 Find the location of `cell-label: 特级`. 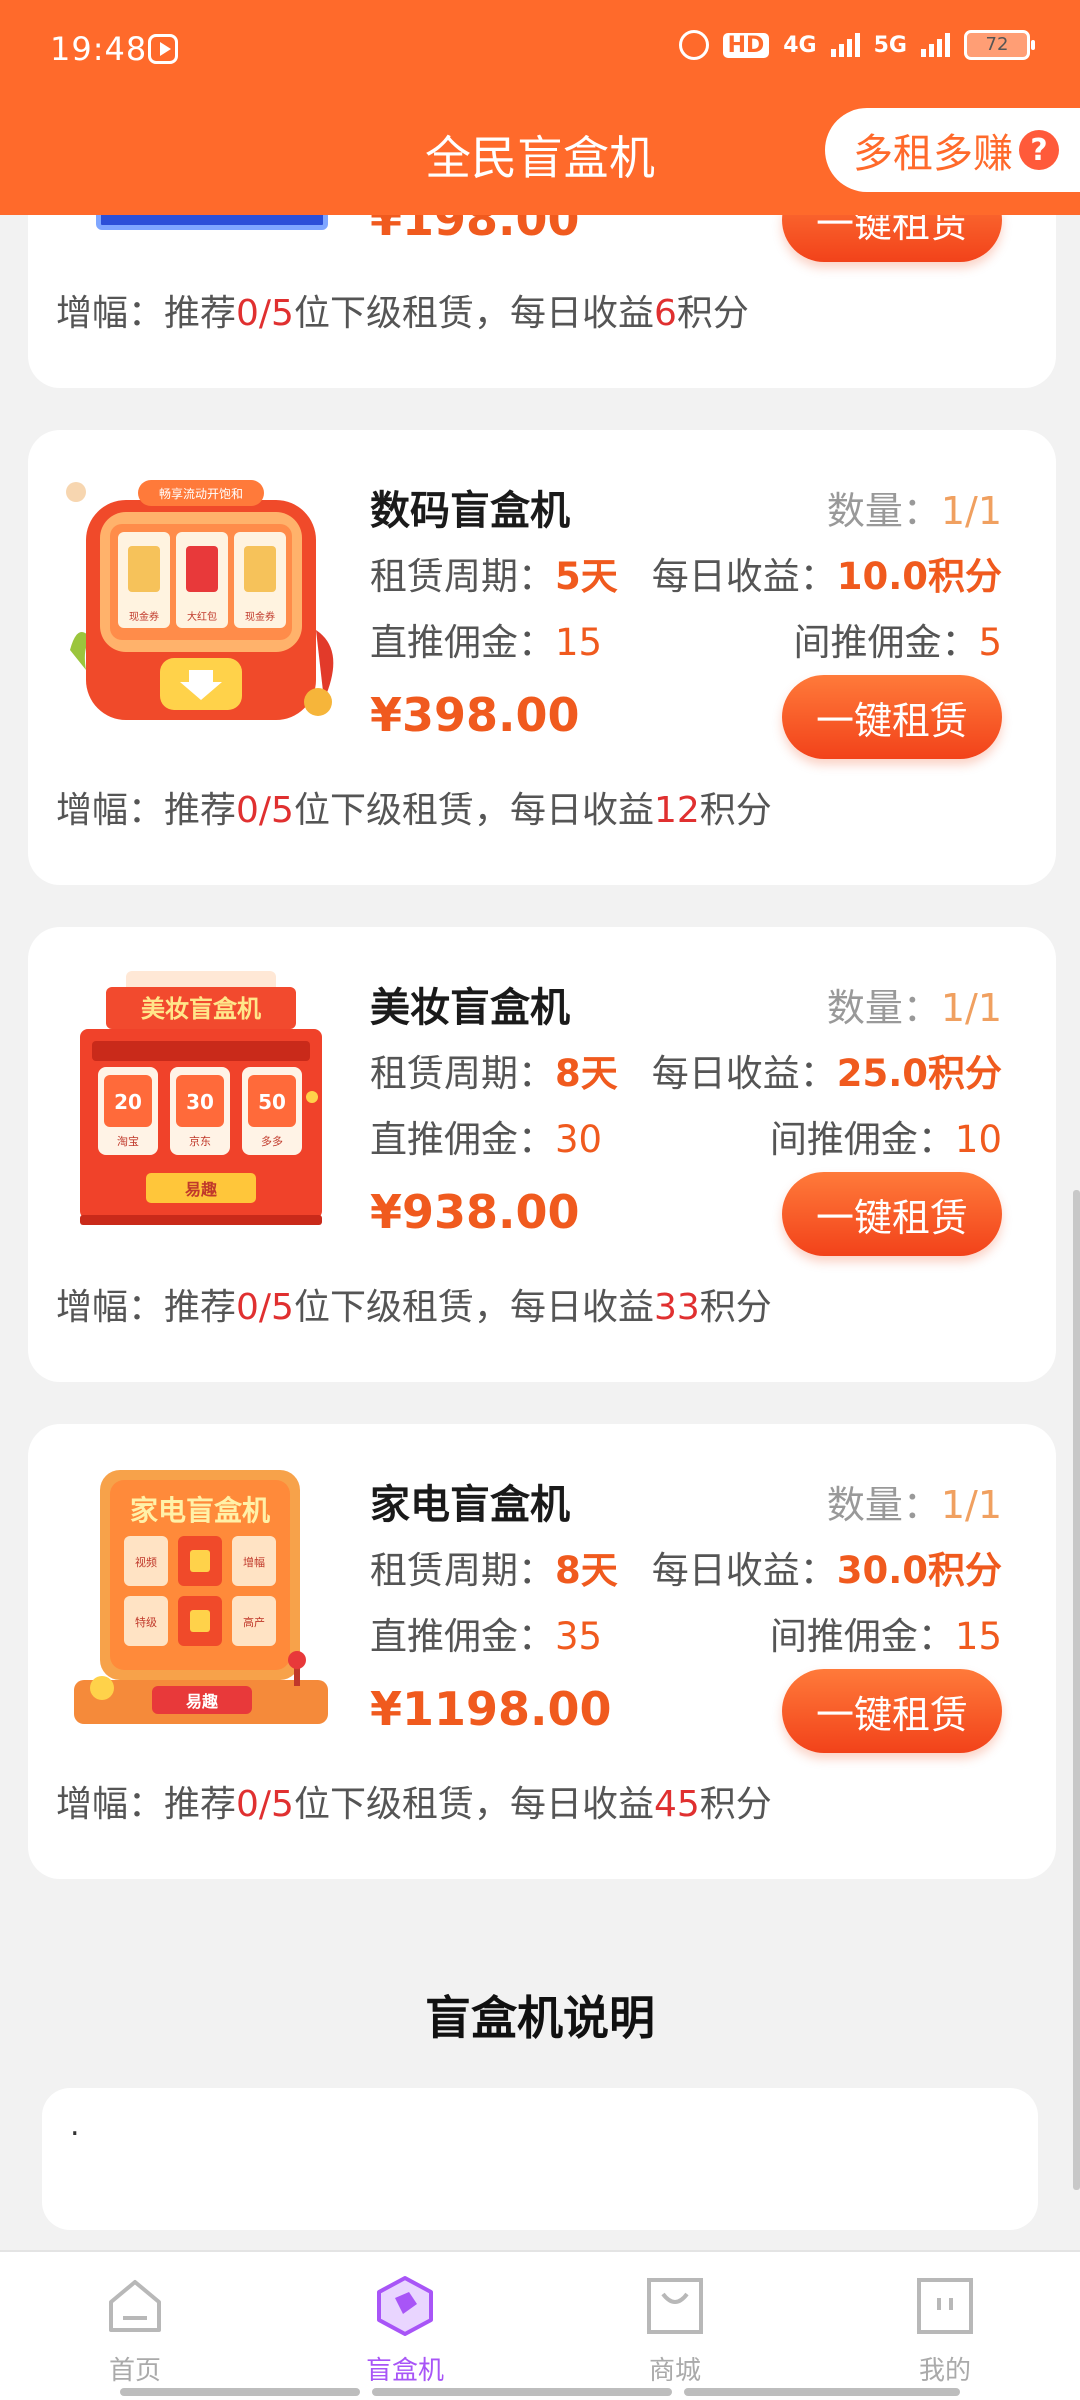

cell-label: 特级 is located at coordinates (146, 1622).